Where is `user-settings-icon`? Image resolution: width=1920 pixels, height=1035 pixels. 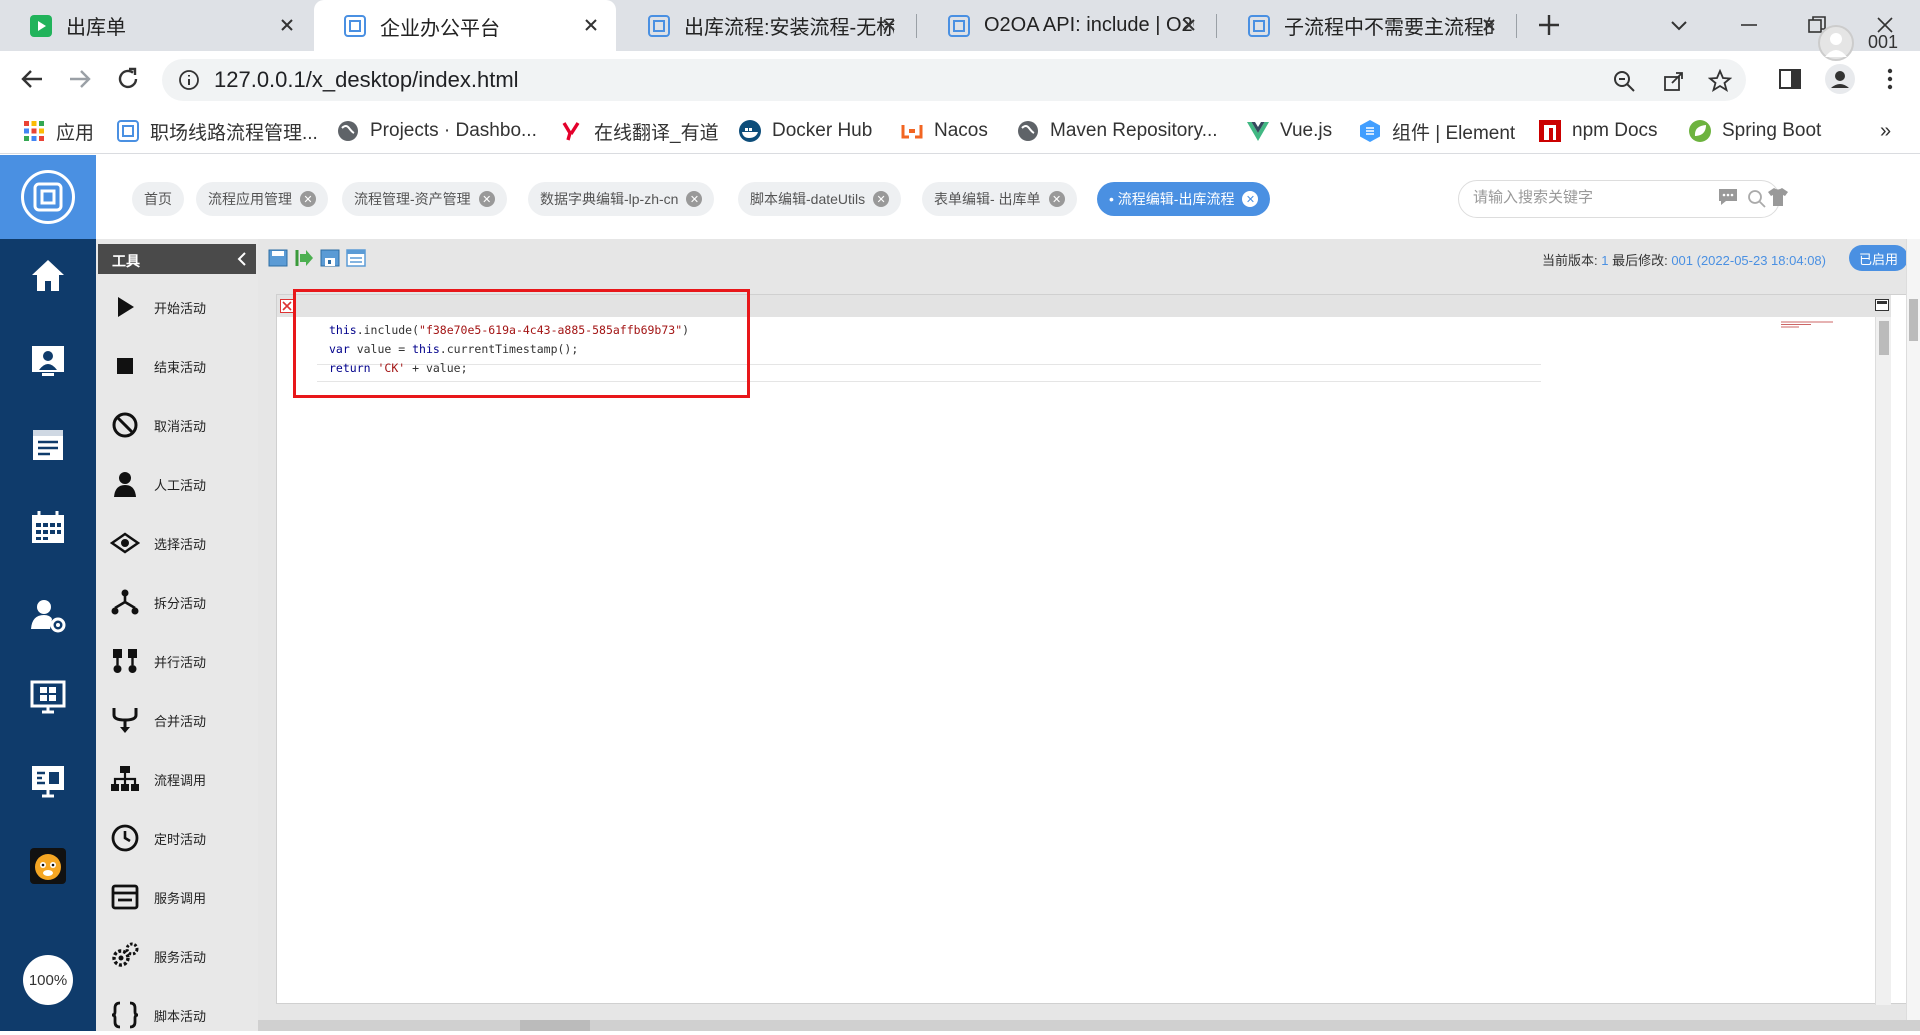 user-settings-icon is located at coordinates (48, 615).